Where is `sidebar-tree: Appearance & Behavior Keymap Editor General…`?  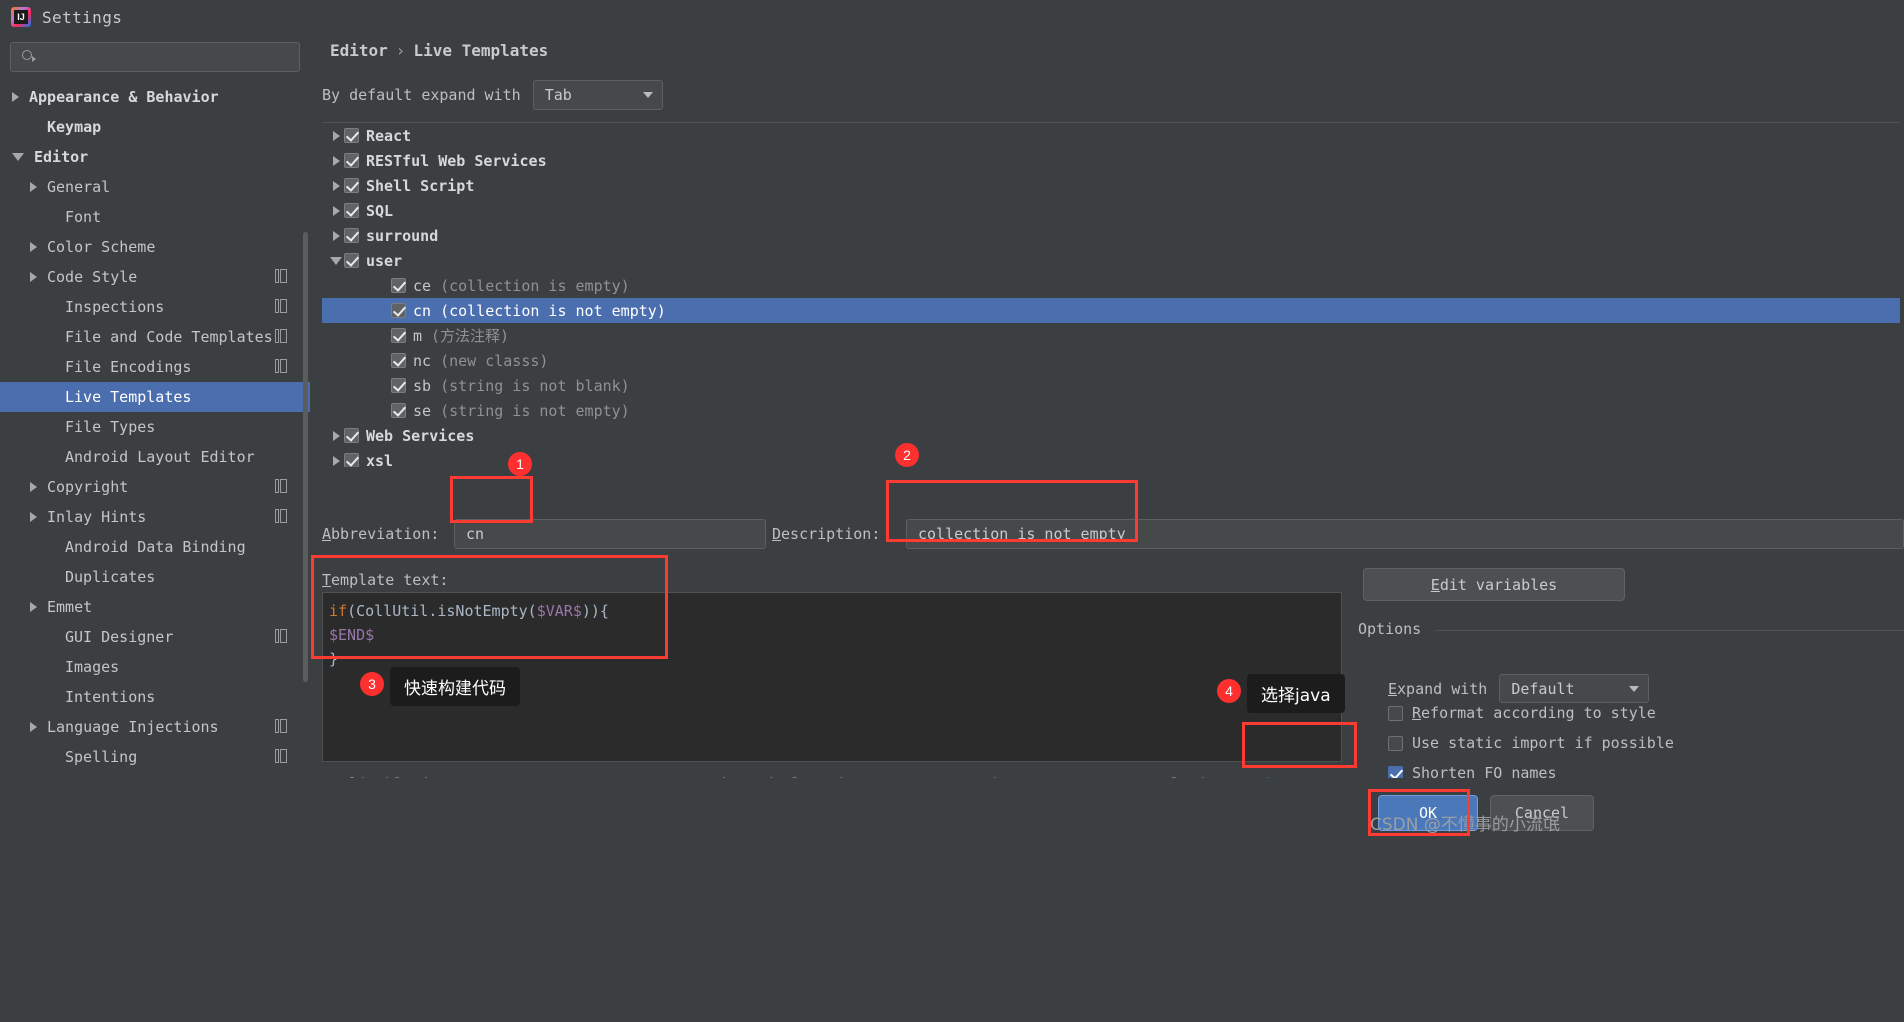
sidebar-tree: Appearance & Behavior Keymap Editor General… is located at coordinates (155, 430).